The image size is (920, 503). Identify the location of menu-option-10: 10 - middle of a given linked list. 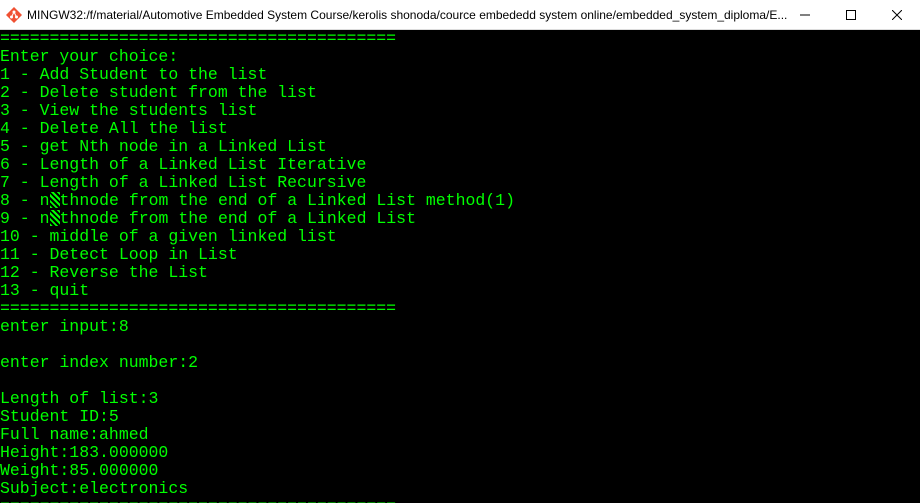
(168, 236).